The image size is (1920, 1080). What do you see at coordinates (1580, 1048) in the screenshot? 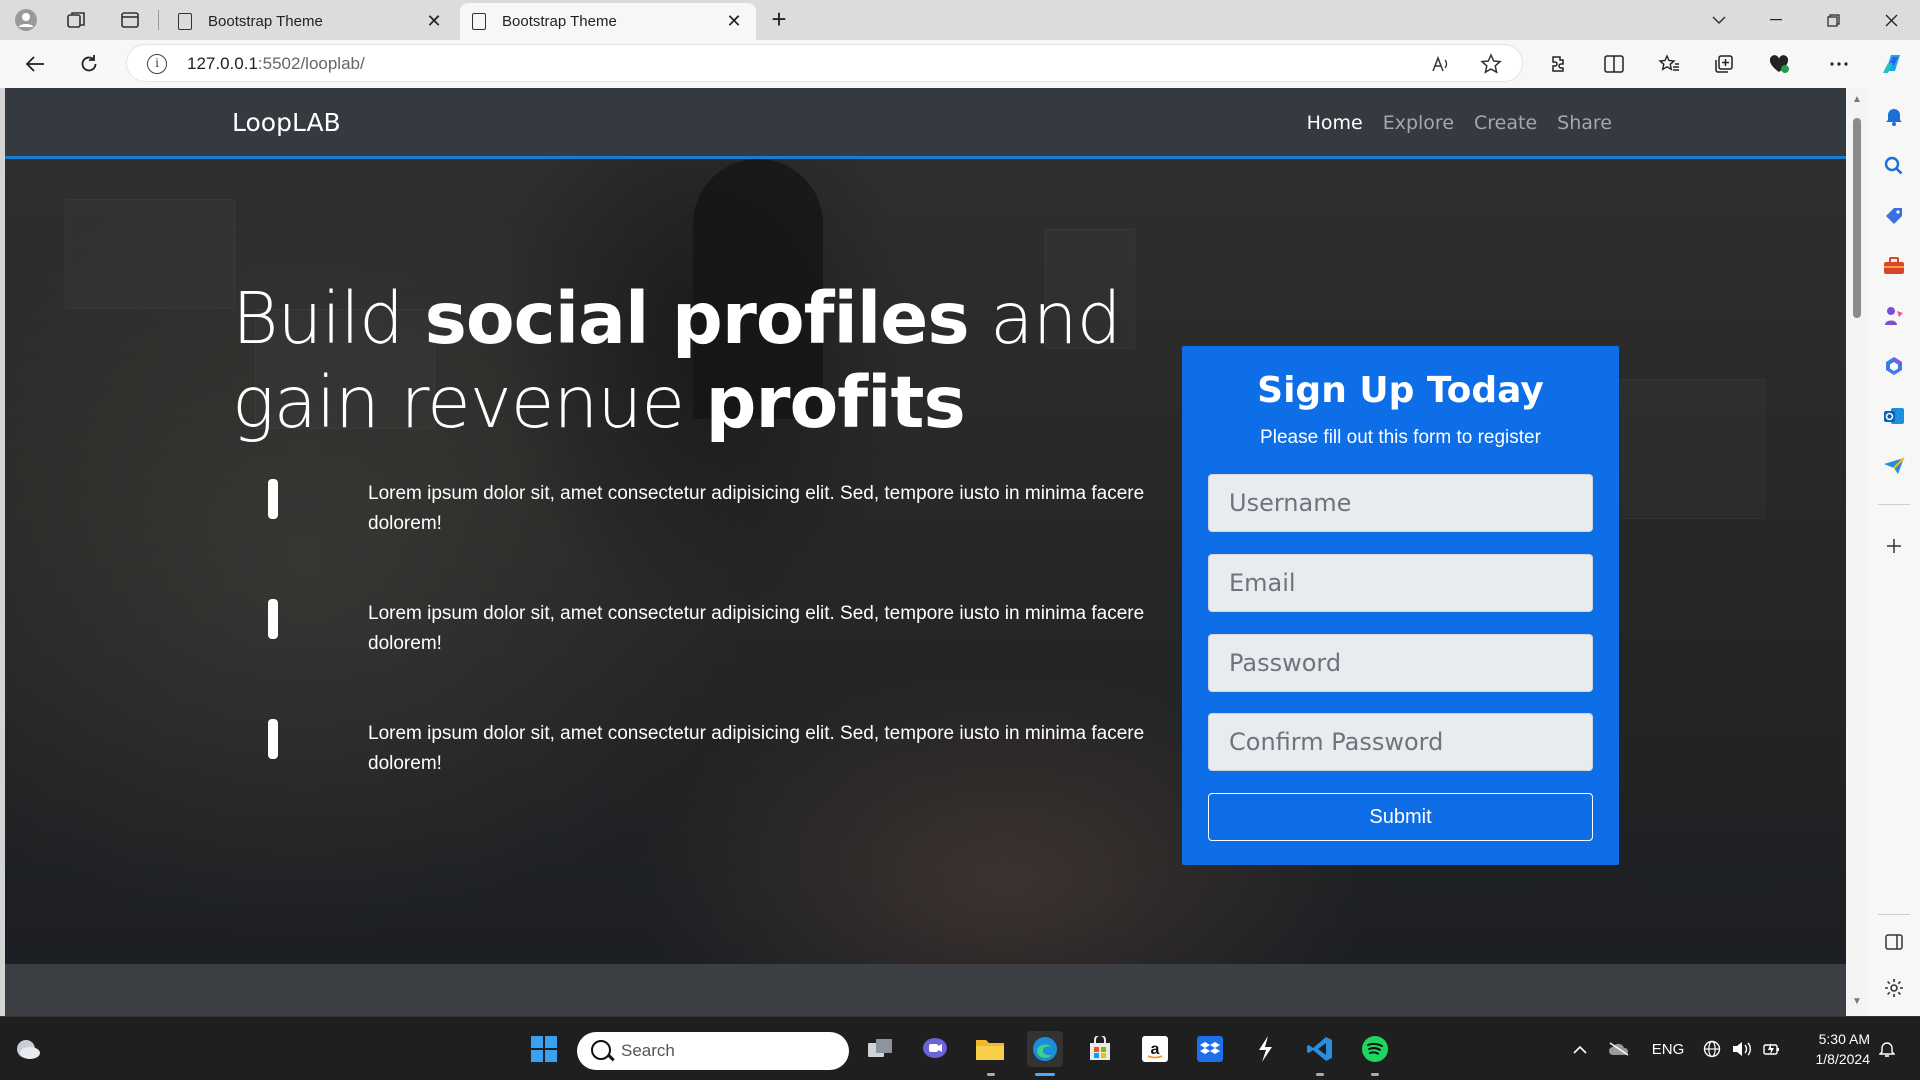
I see `show-hidden-icons-chevron-icon` at bounding box center [1580, 1048].